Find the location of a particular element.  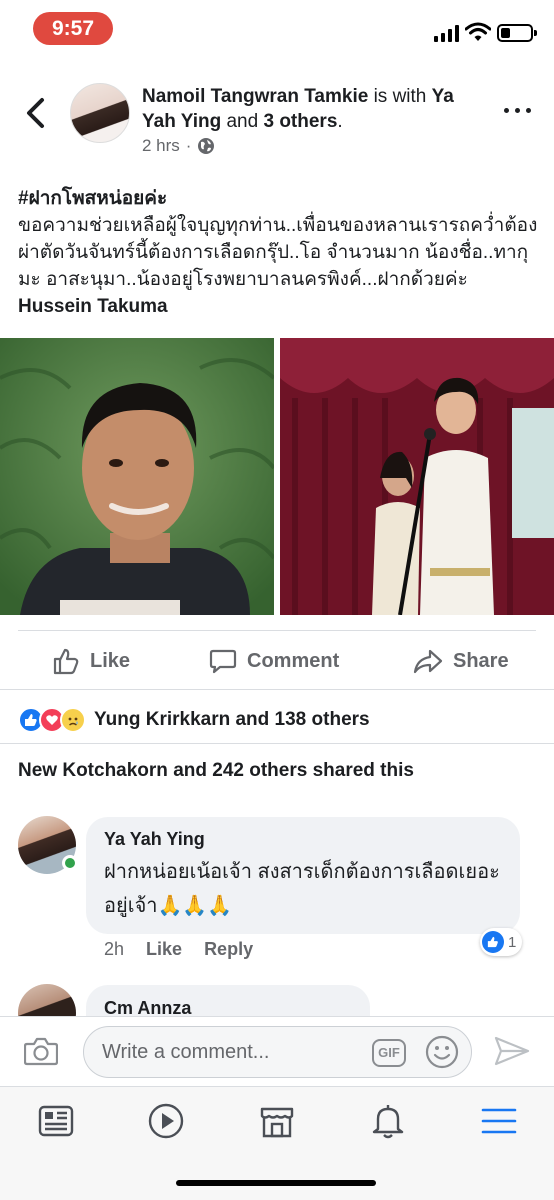

watch-icon is located at coordinates (166, 1121).